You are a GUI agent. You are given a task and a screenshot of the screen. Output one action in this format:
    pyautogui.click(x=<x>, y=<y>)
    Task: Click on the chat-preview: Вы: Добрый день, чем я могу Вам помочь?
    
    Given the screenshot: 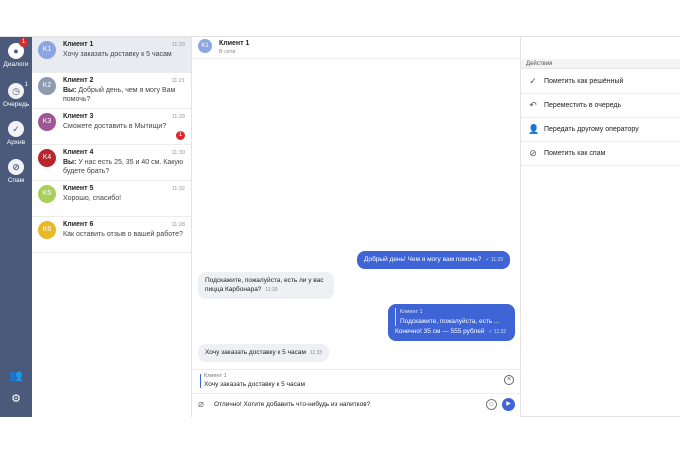 What is the action you would take?
    pyautogui.click(x=124, y=95)
    